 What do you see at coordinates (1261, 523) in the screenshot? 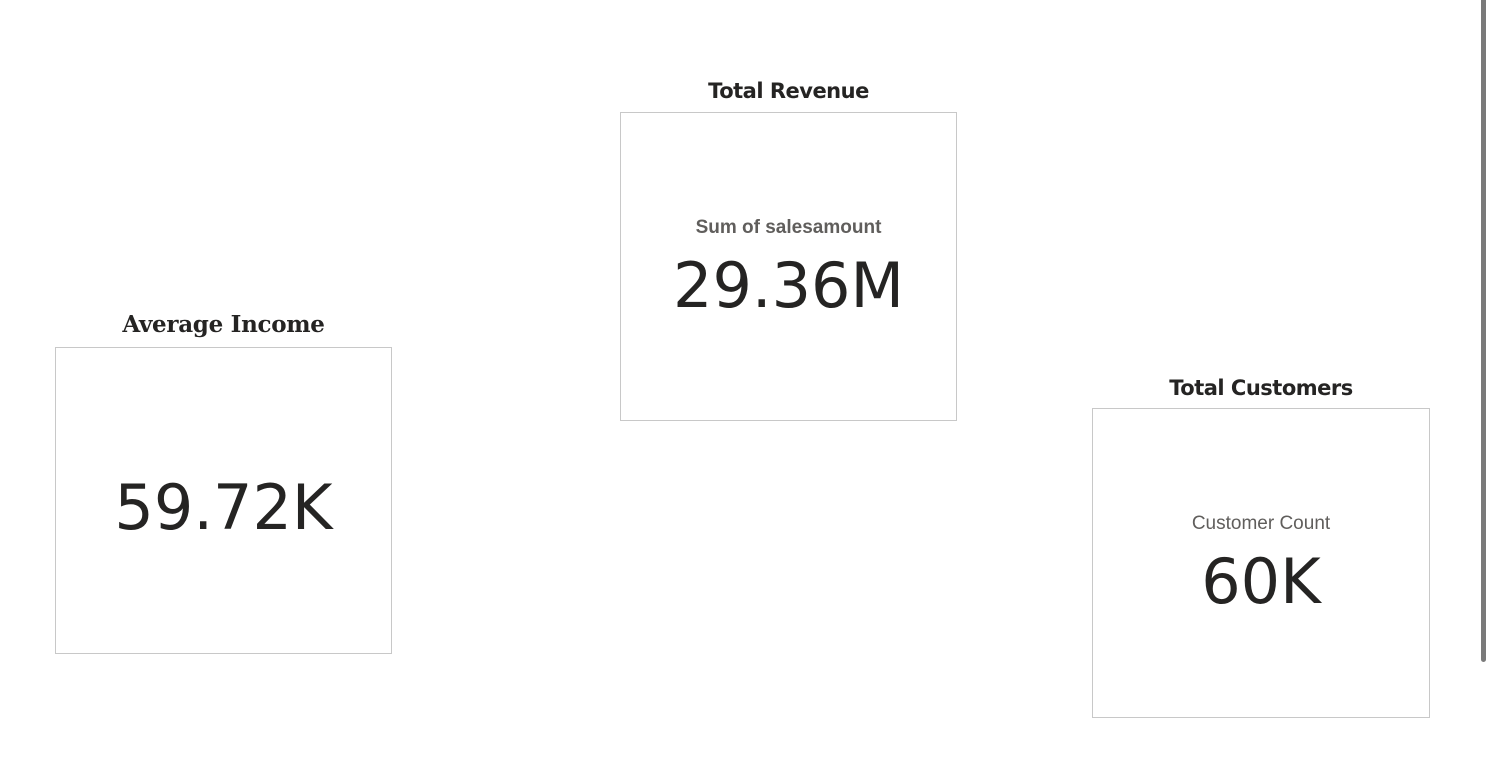
I see `total-customers-label: Customer Count` at bounding box center [1261, 523].